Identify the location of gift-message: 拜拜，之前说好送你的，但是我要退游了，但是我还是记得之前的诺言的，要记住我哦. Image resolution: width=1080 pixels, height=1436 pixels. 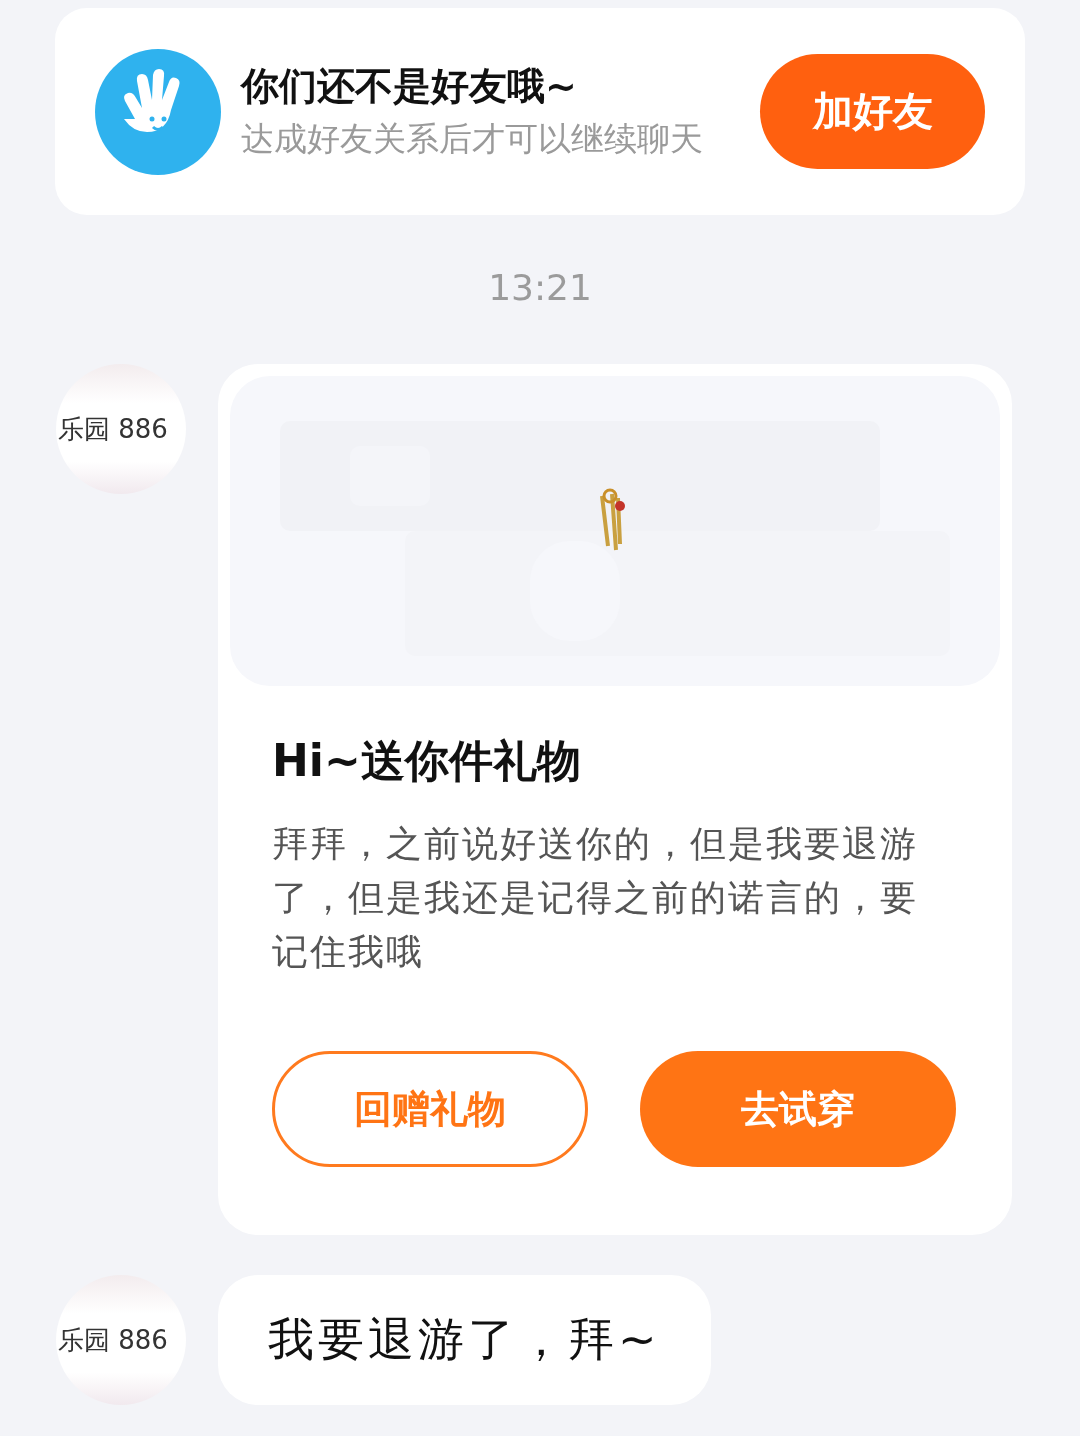
(595, 898).